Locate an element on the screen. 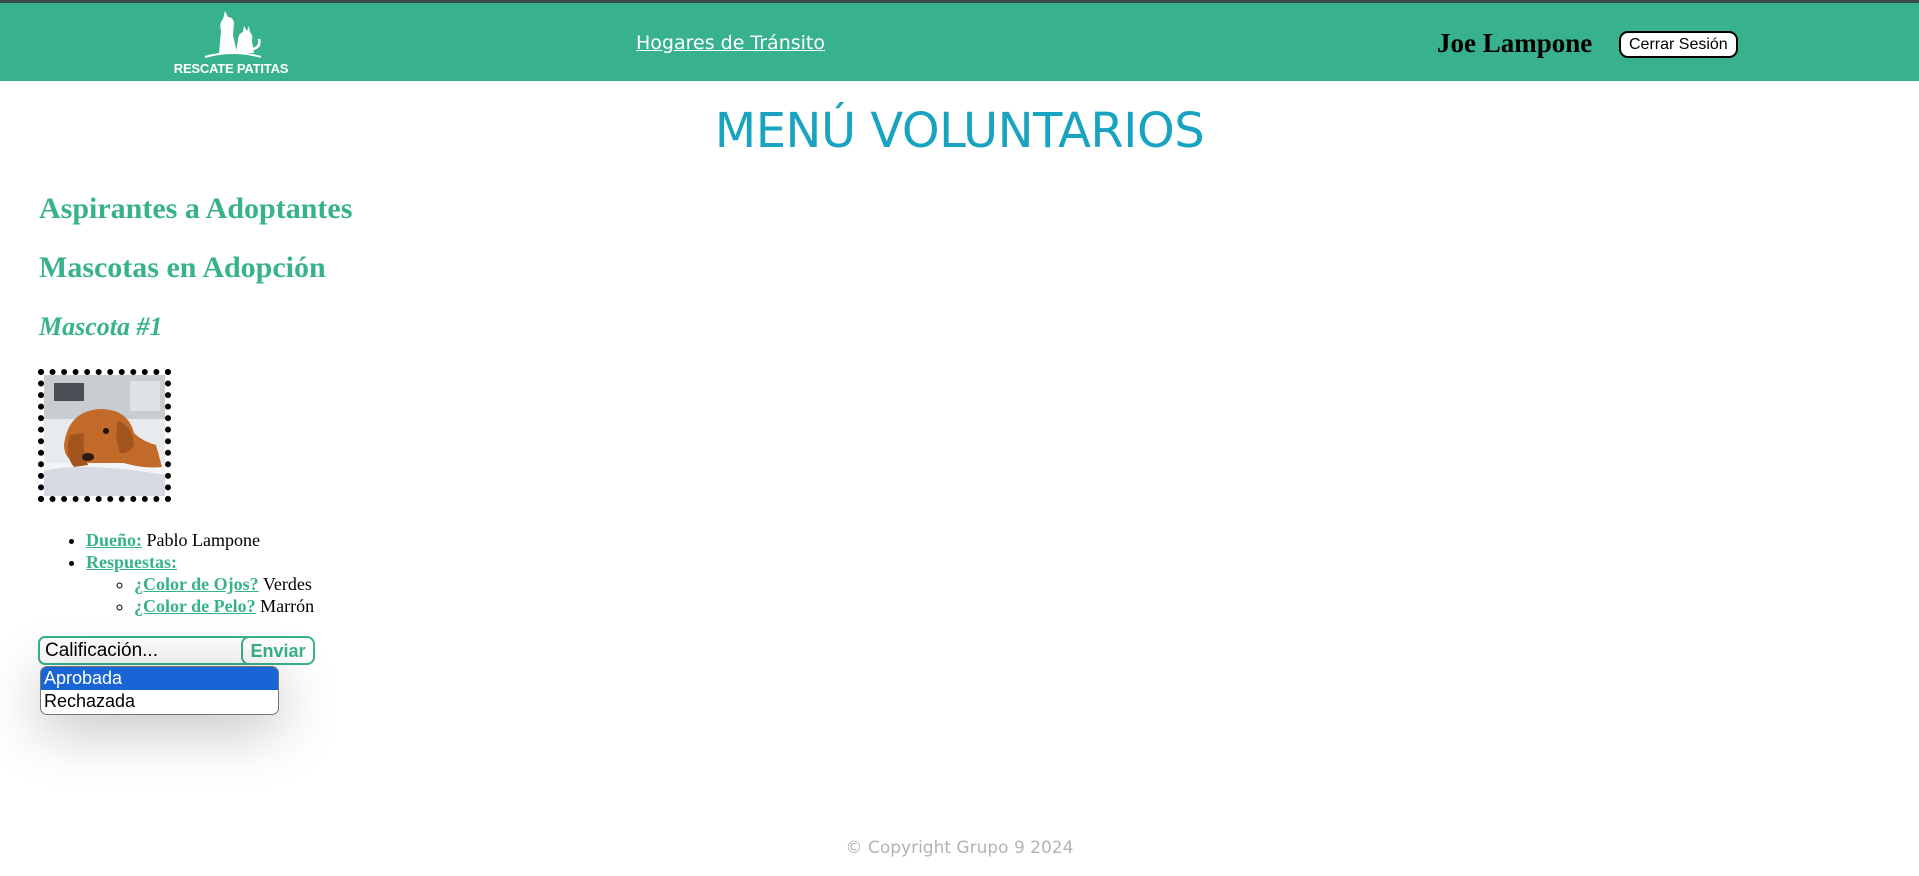  pet-photo is located at coordinates (104, 435).